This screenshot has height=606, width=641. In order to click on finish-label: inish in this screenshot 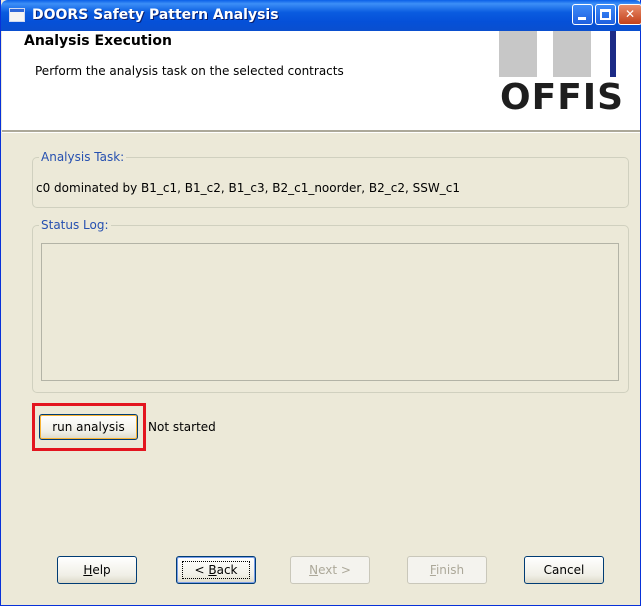, I will do `click(450, 570)`.